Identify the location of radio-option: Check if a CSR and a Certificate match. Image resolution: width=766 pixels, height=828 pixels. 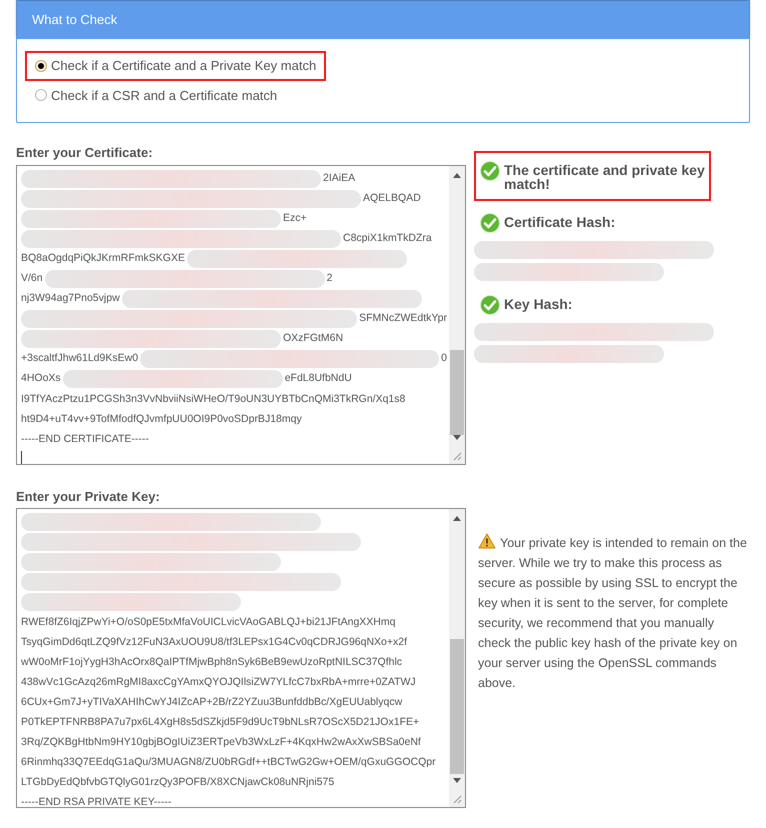
(156, 95).